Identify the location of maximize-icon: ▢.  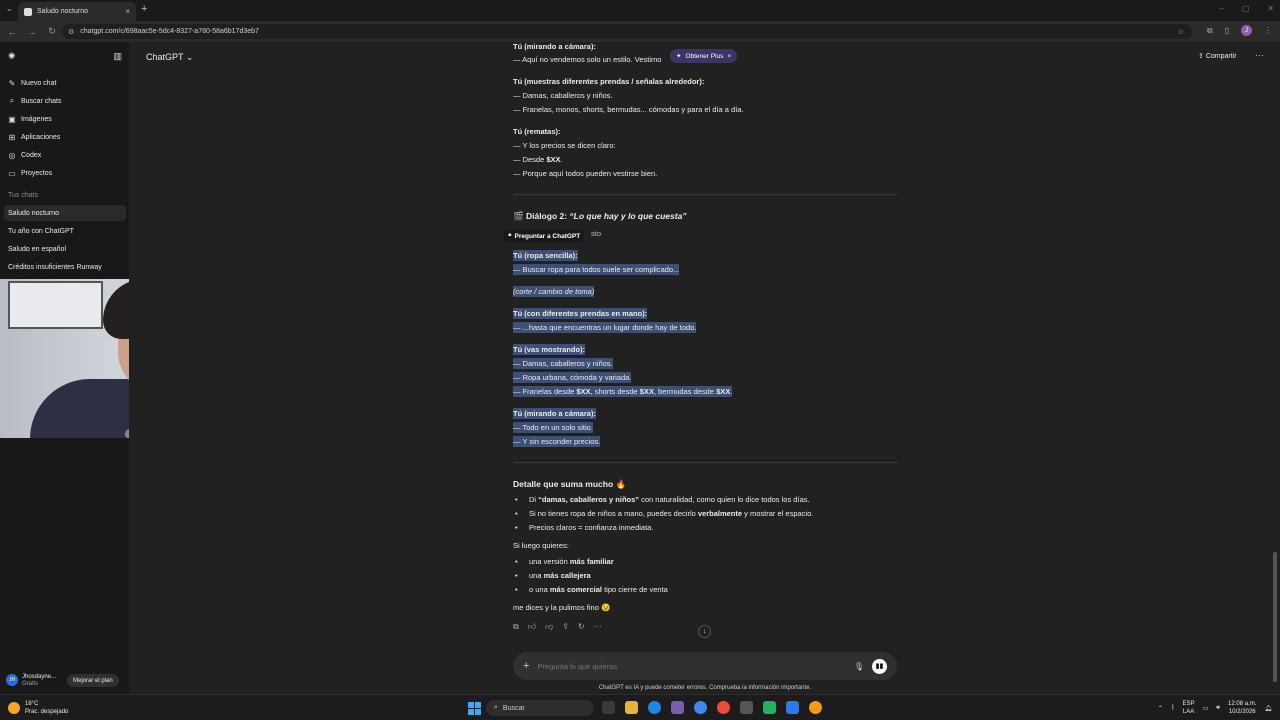
(1246, 8).